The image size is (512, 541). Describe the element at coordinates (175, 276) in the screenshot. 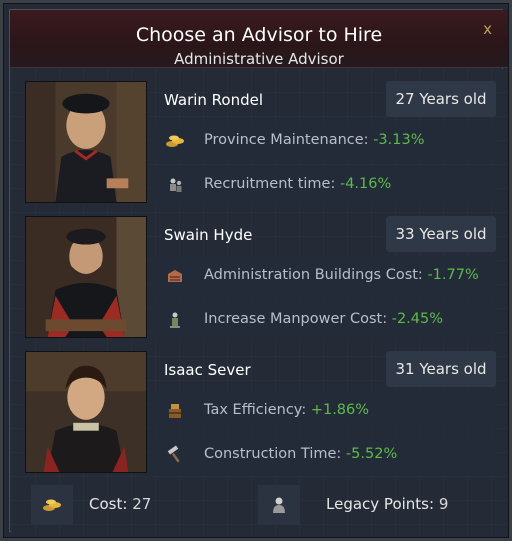

I see `building-icon` at that location.